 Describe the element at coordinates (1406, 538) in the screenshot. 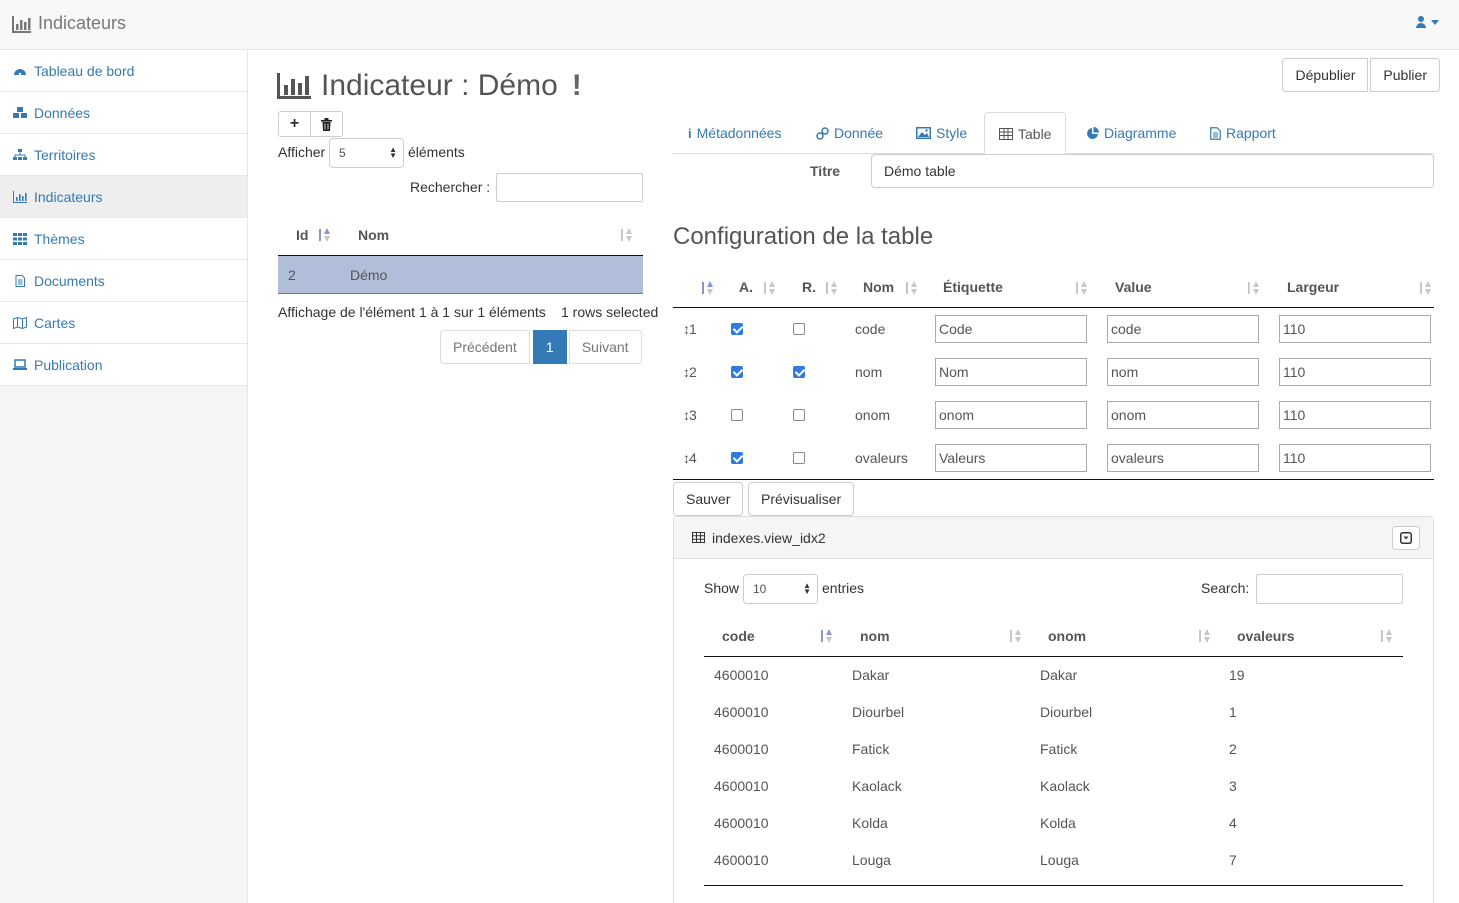

I see `collapse-button` at that location.